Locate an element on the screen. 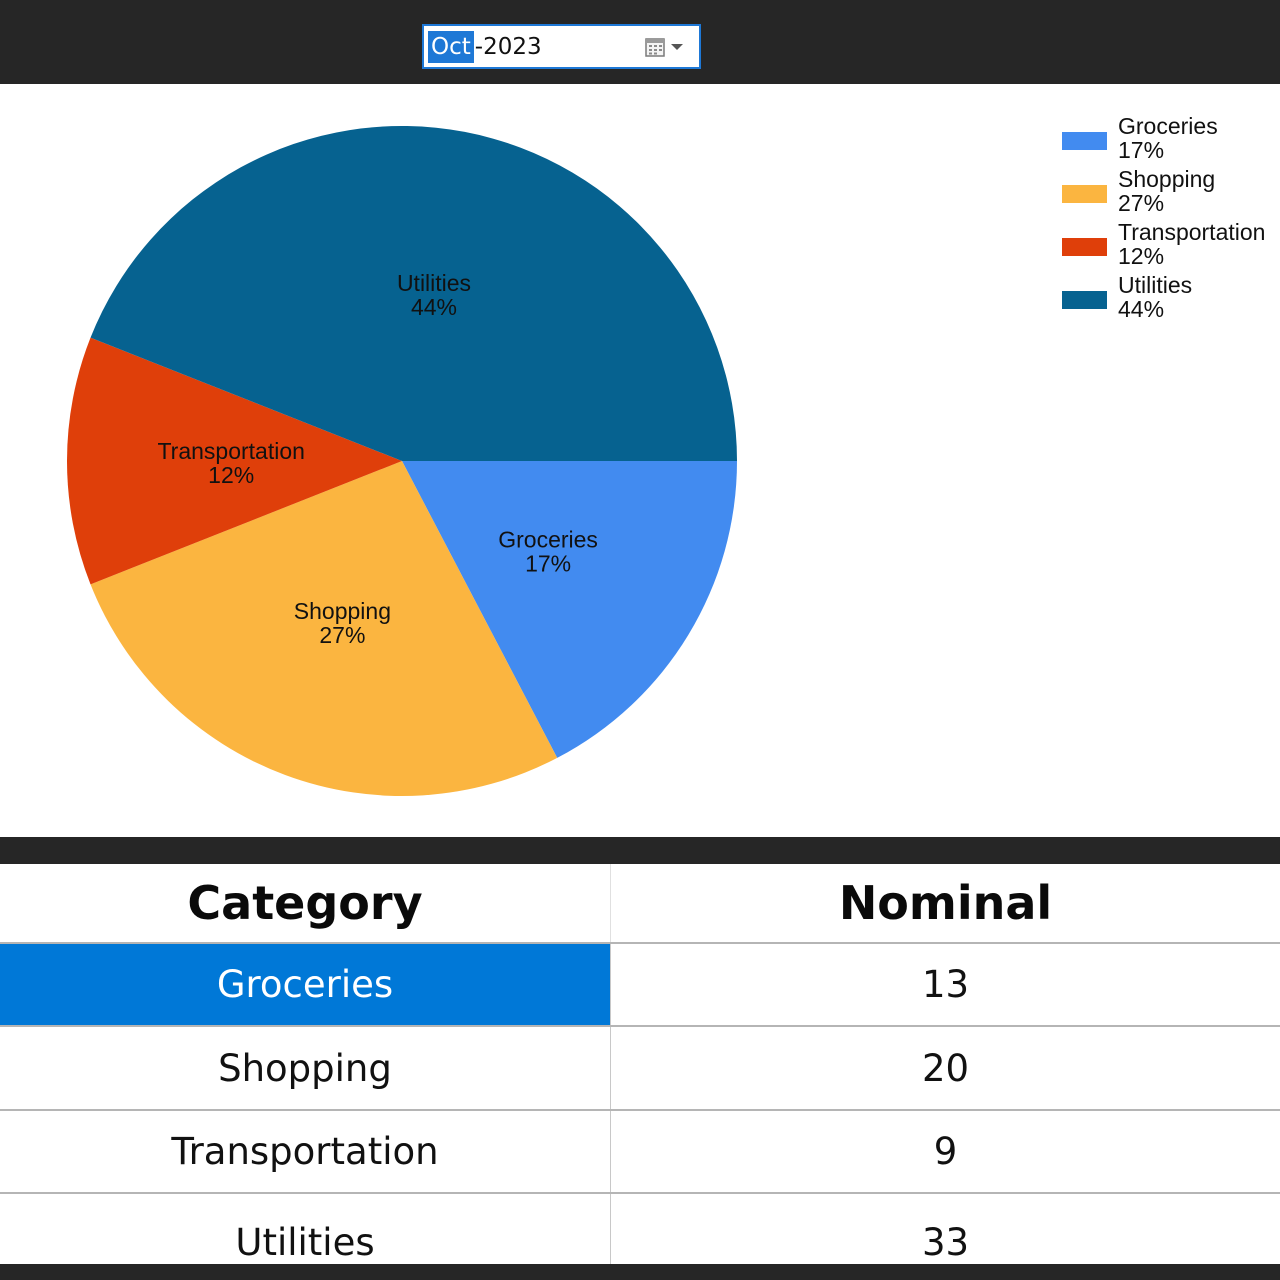  legend-label: Shopping 27% is located at coordinates (1166, 191).